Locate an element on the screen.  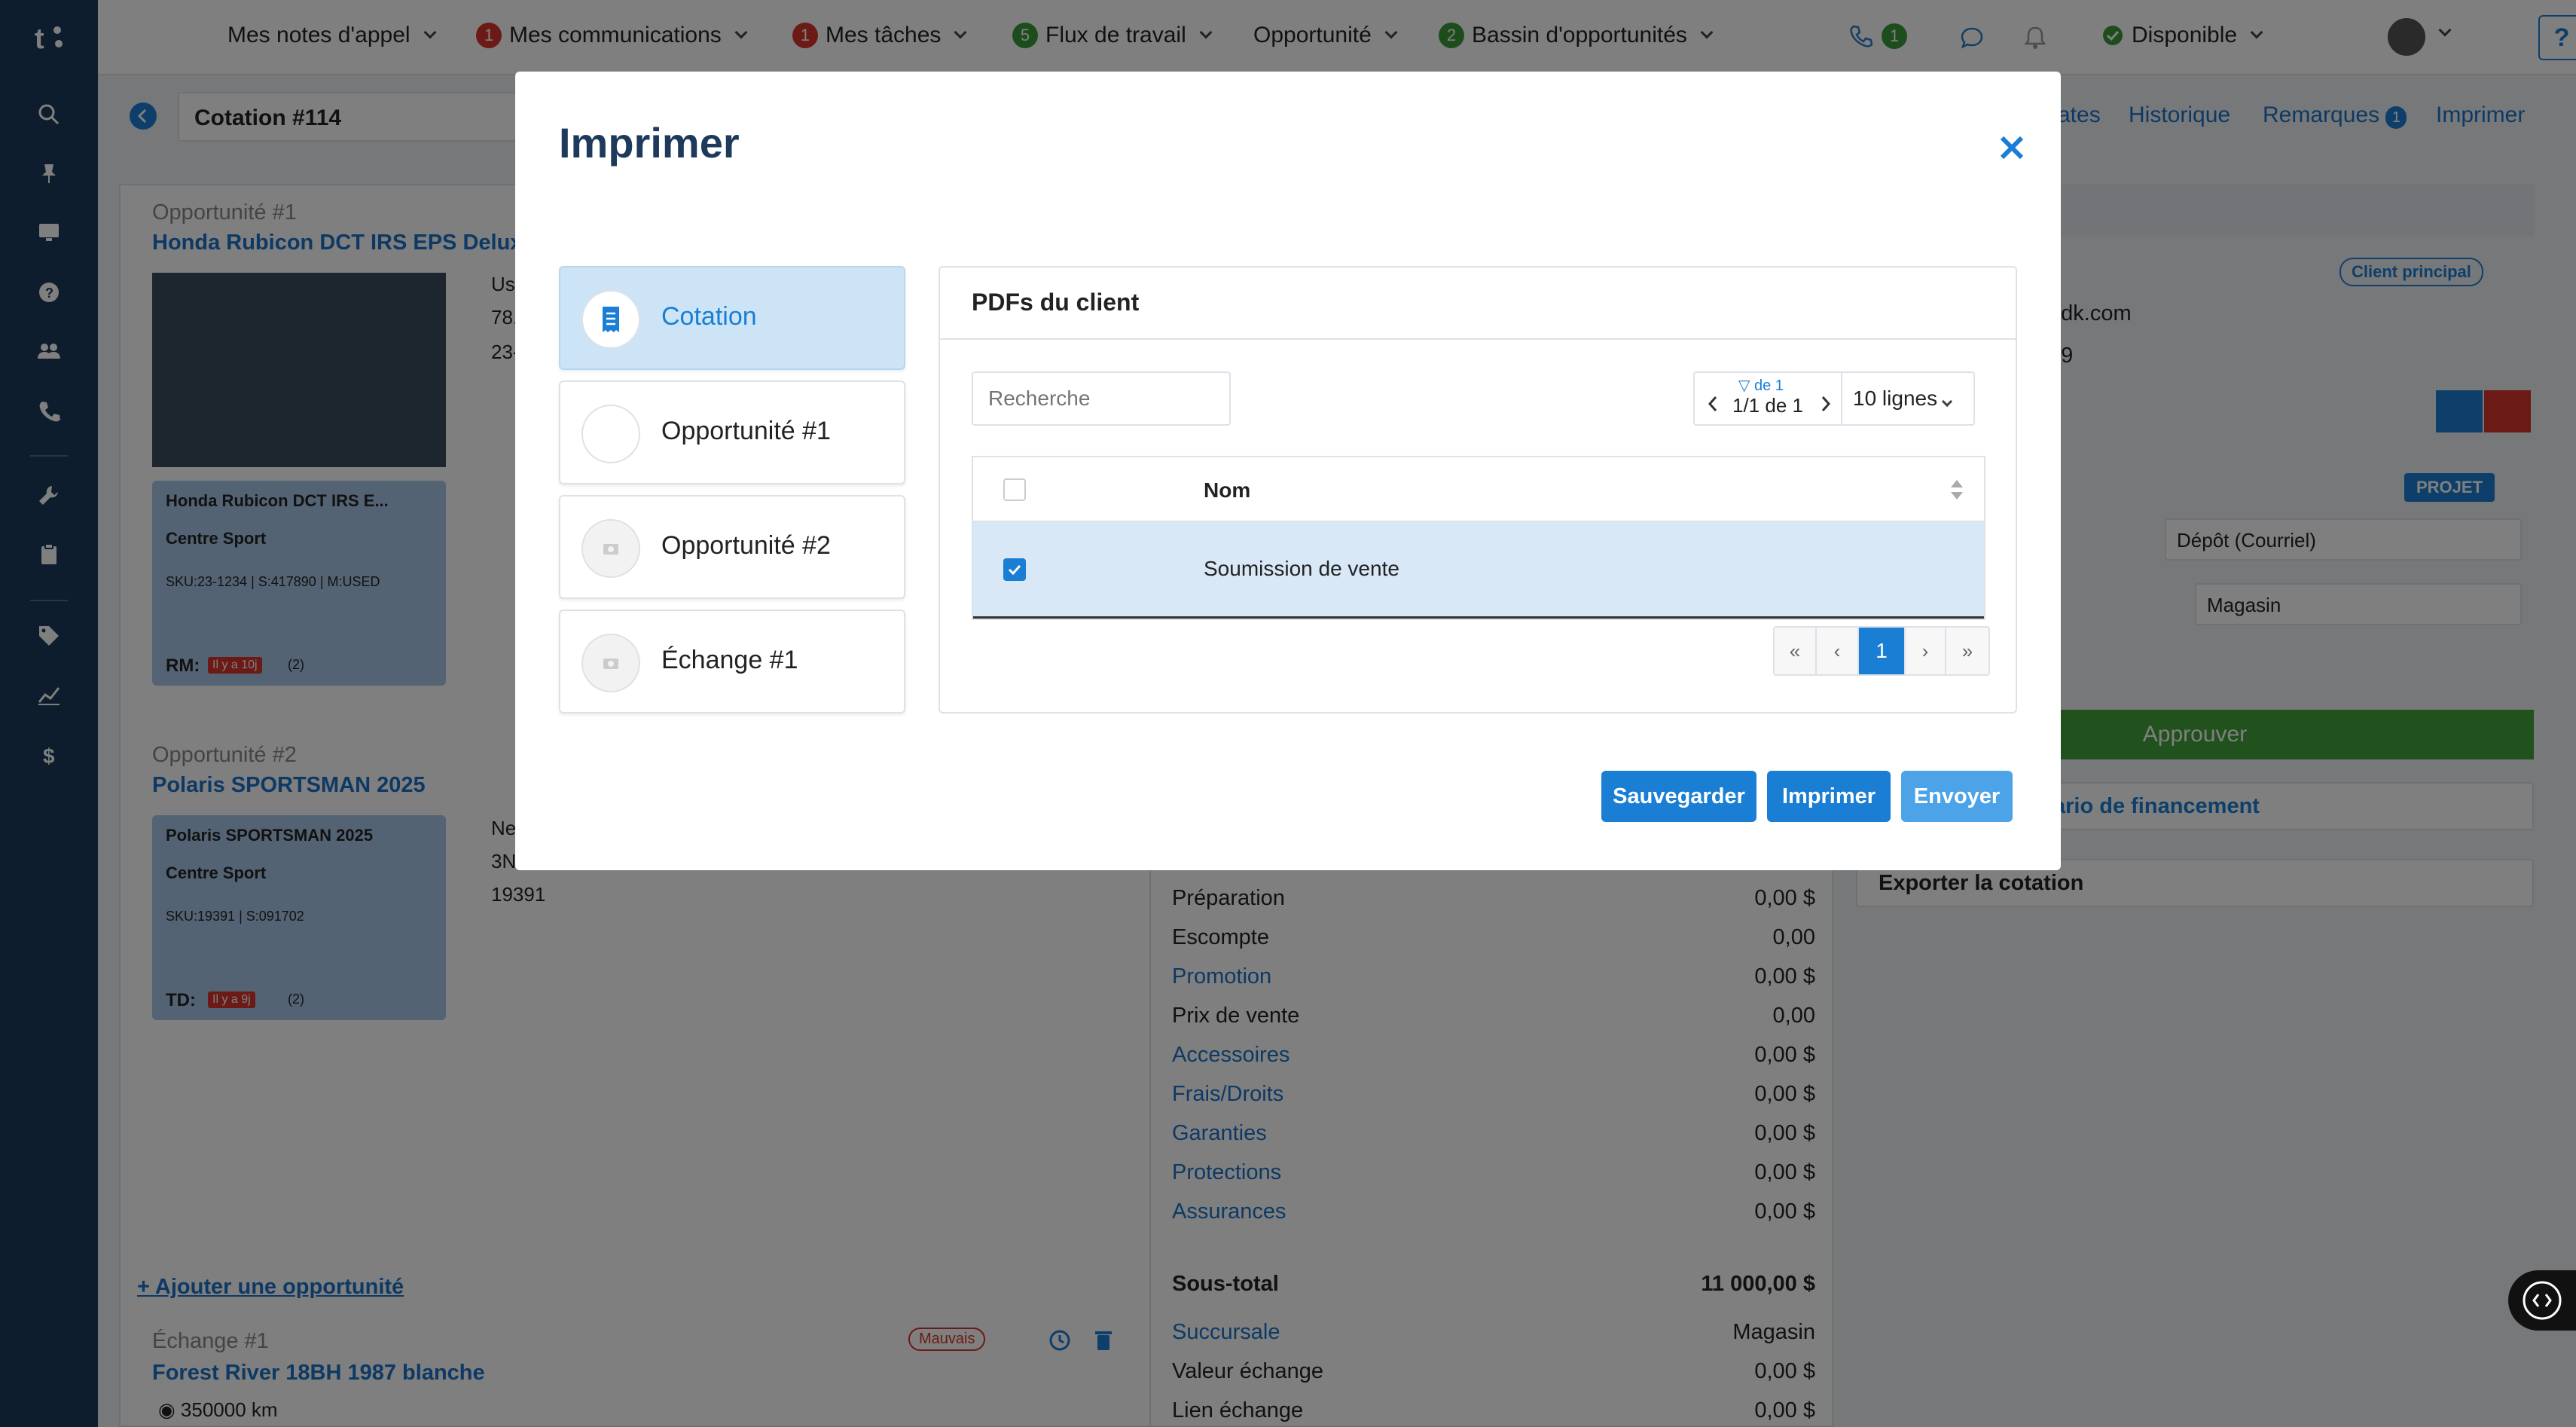
table-header: Nom is located at coordinates (1479, 489).